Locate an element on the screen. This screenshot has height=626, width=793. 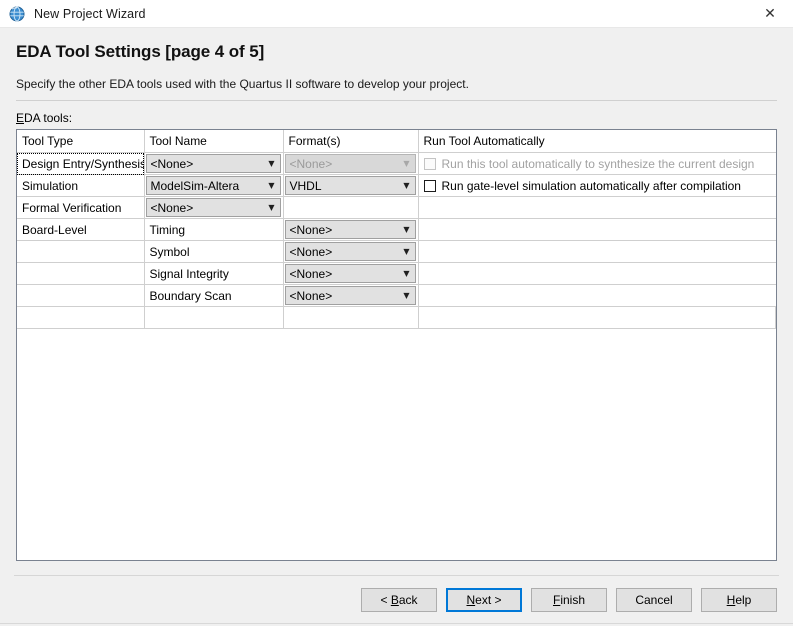
cell-tool-type: Board-Level is located at coordinates (81, 229).